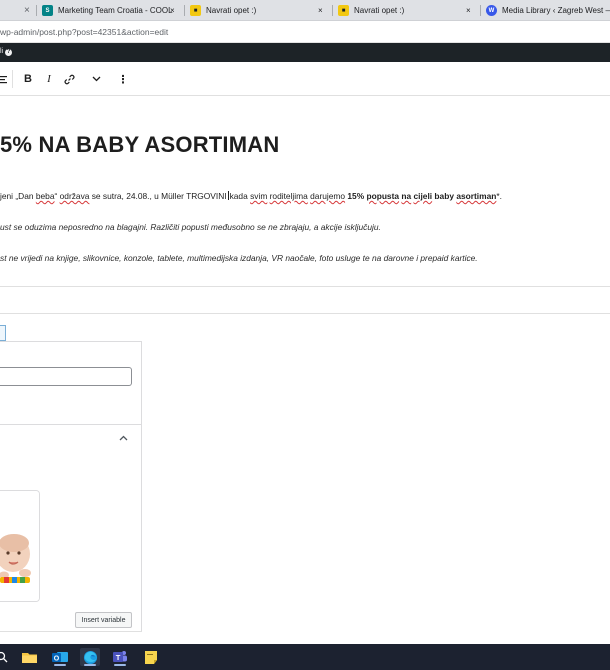  I want to click on panel-divider, so click(70, 424).